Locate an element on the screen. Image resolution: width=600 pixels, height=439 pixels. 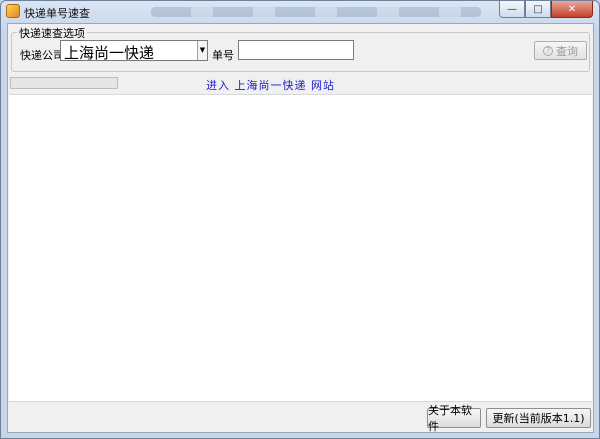
update-button-label: 更新(当前版本1.1) is located at coordinates (538, 418).